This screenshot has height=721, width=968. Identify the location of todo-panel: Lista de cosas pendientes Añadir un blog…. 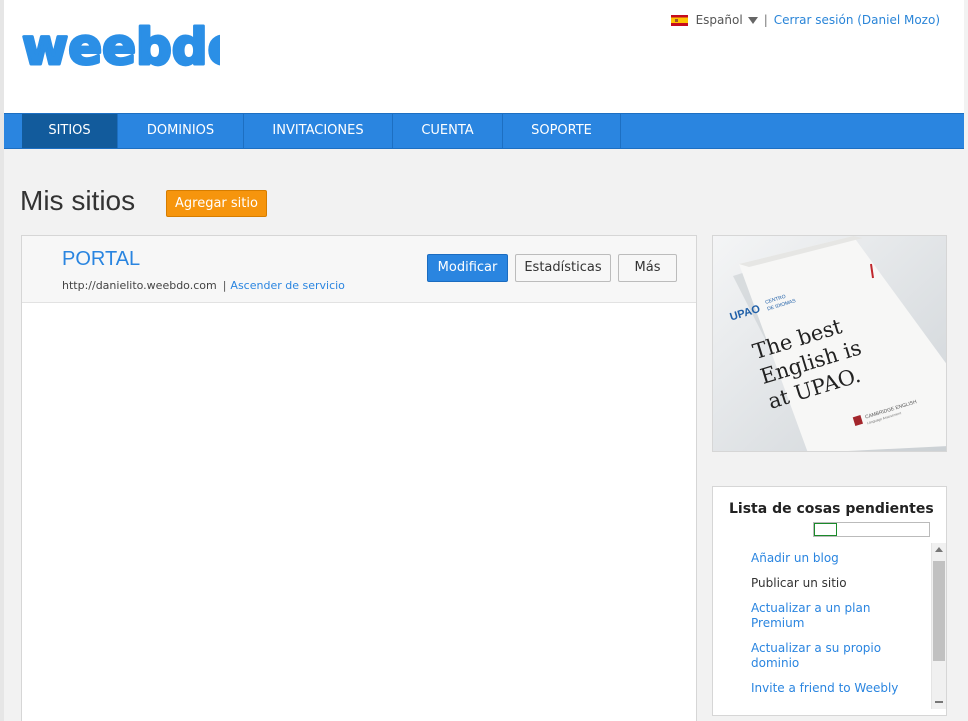
(829, 601).